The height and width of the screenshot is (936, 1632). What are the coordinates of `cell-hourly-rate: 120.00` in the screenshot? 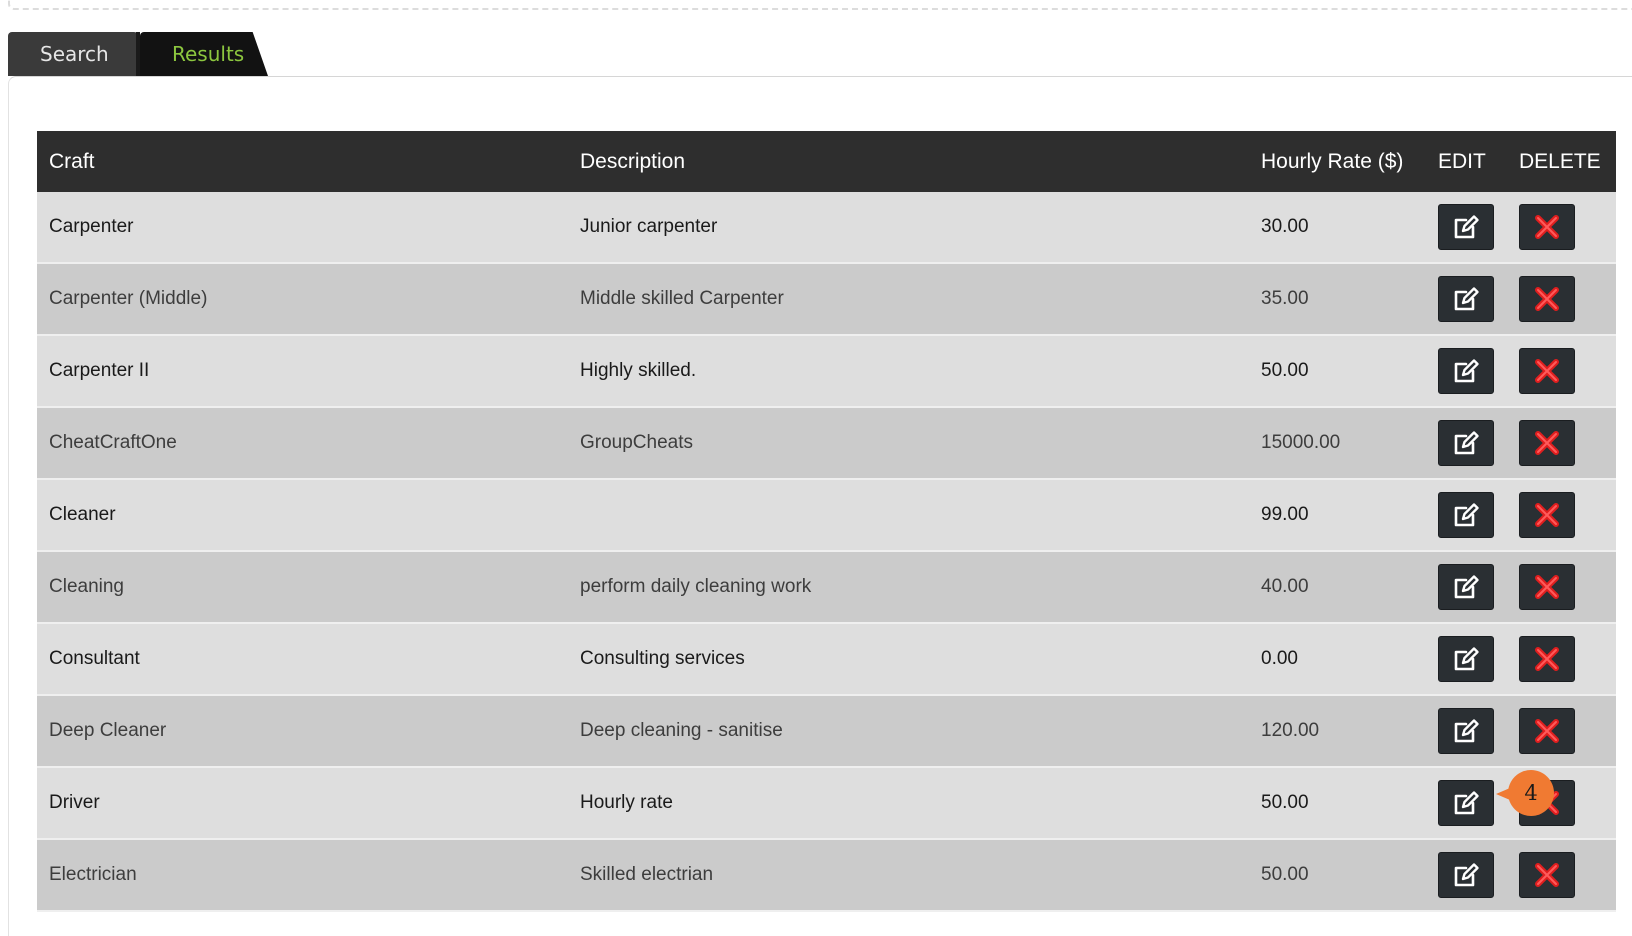 It's located at (1337, 731).